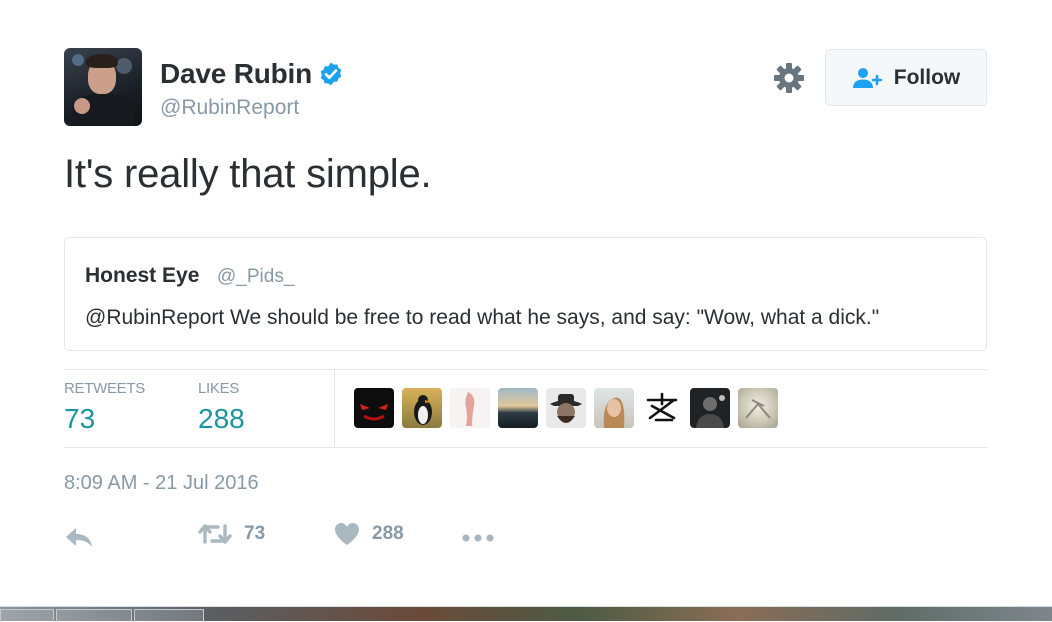 Image resolution: width=1052 pixels, height=622 pixels. What do you see at coordinates (161, 483) in the screenshot?
I see `tweet-timestamp: 8:09 AM - 21 Jul 2016` at bounding box center [161, 483].